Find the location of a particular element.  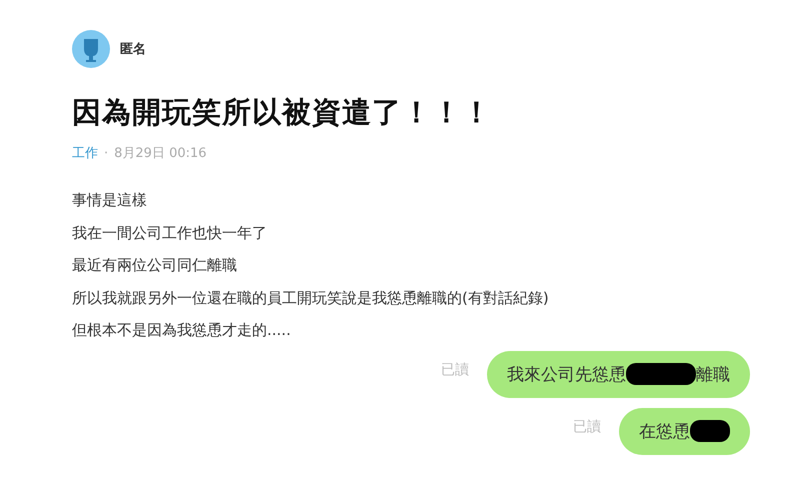

category-link: 工作 is located at coordinates (85, 153).